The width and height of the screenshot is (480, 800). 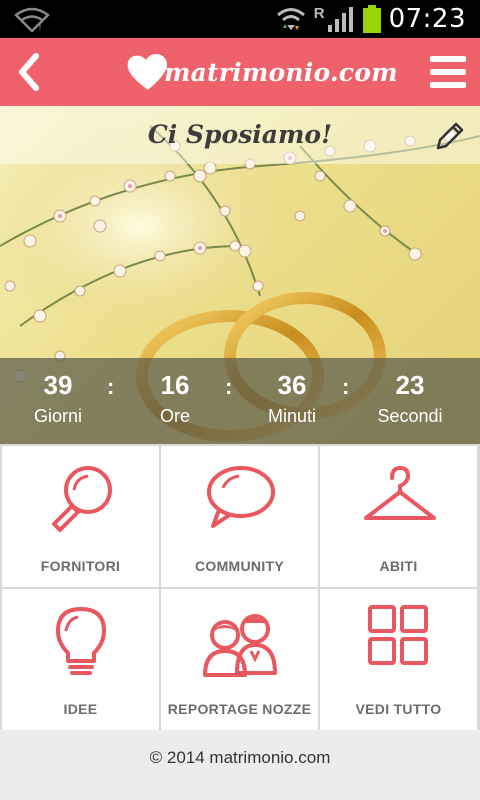 I want to click on app-logo: matrimonio.com, so click(x=261, y=72).